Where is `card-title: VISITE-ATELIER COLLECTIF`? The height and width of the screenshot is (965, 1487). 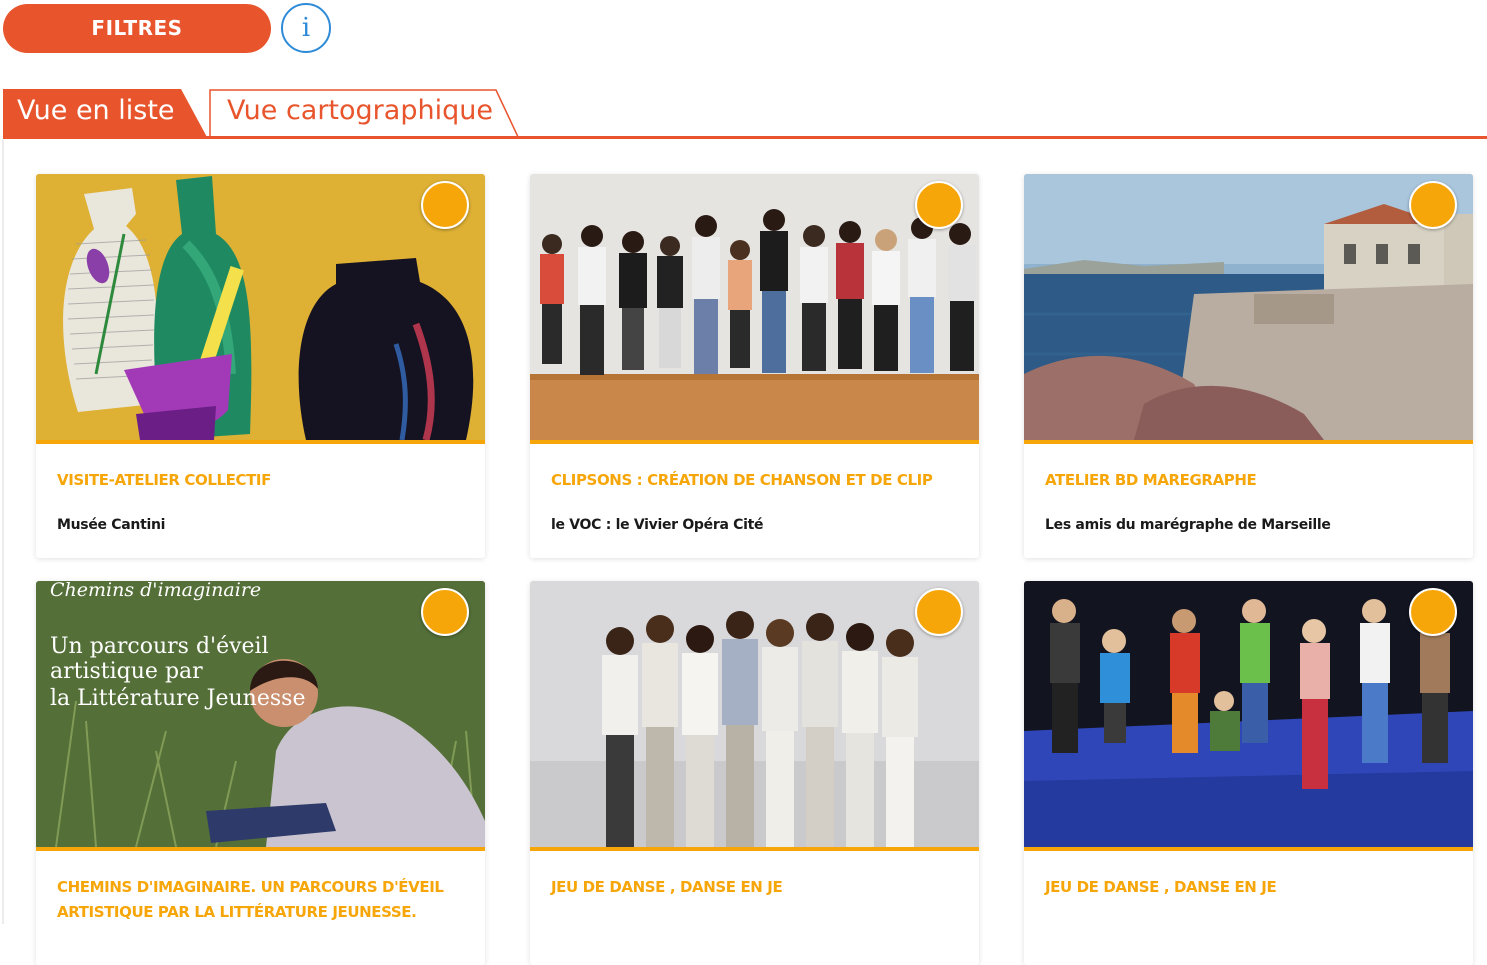
card-title: VISITE-ATELIER COLLECTIF is located at coordinates (164, 480).